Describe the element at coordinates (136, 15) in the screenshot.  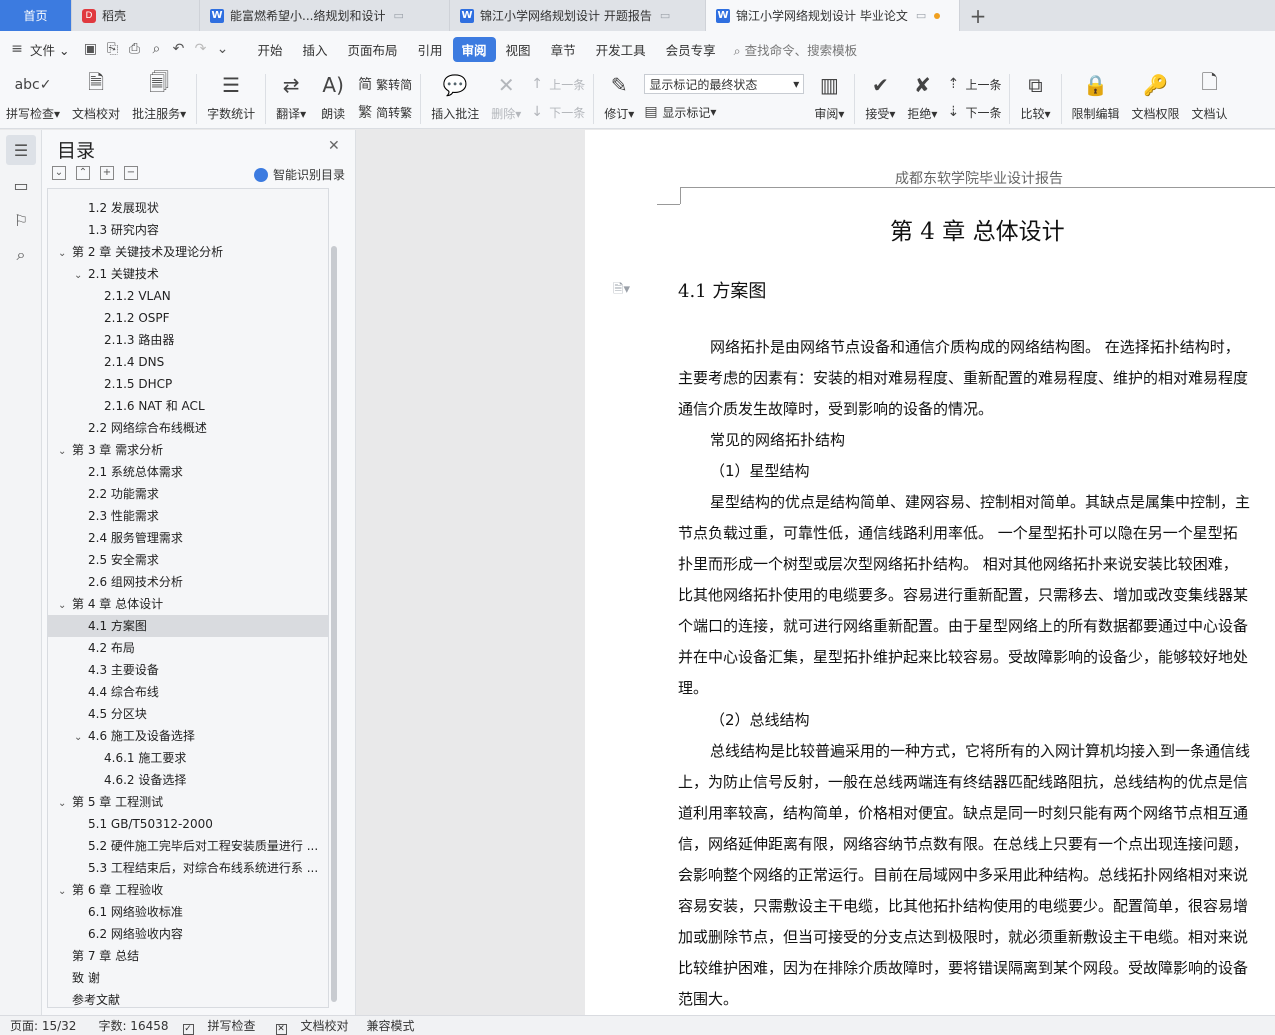
I see `tab-daoke: D 稻壳` at that location.